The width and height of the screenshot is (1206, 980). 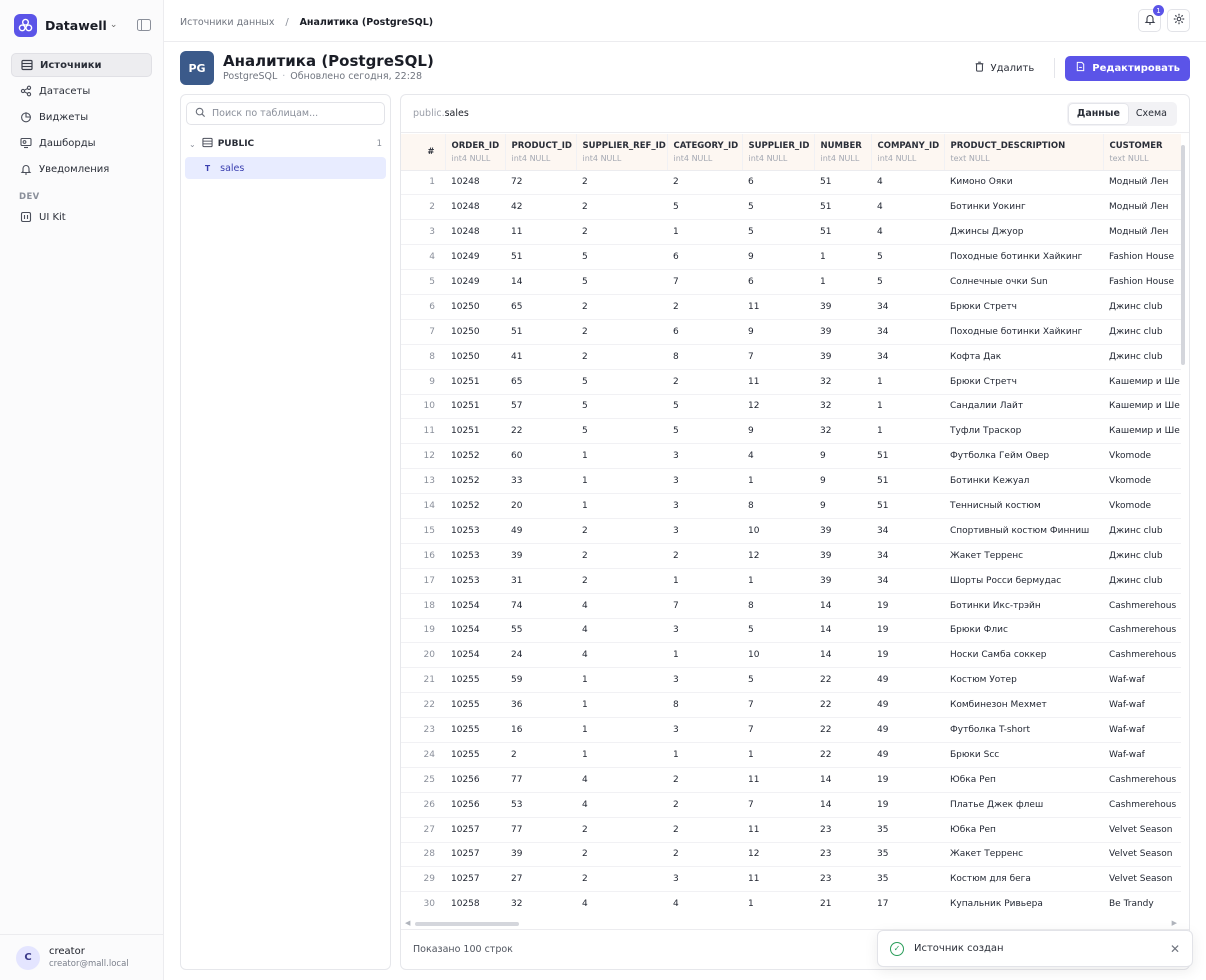 I want to click on sidebar-item-widgets: Виджеты, so click(x=81, y=117).